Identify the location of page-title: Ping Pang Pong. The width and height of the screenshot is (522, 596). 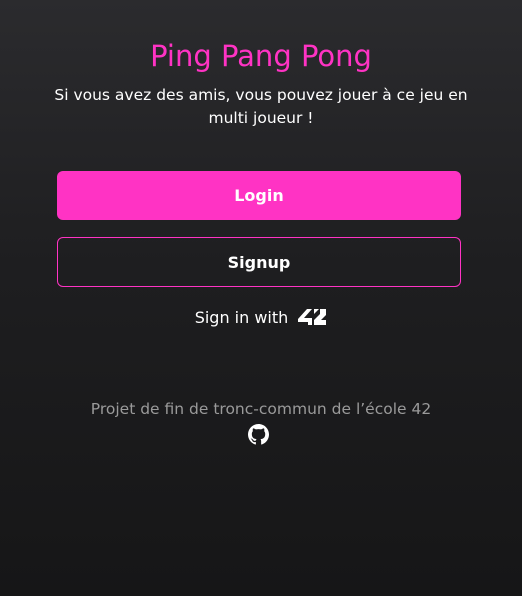
(261, 56).